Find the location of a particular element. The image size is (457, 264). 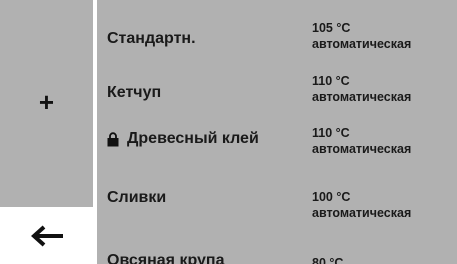

back-button is located at coordinates (46, 235).